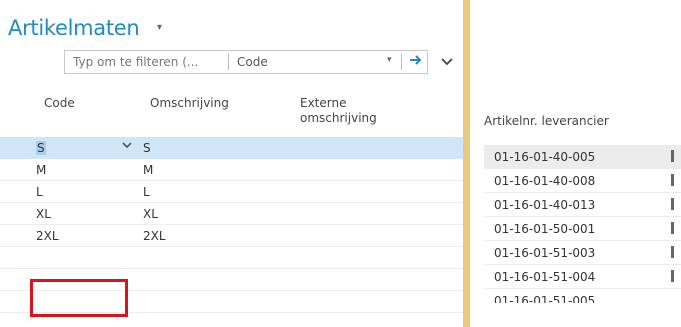 The height and width of the screenshot is (327, 681). Describe the element at coordinates (74, 28) in the screenshot. I see `page-title: Artikelmaten` at that location.